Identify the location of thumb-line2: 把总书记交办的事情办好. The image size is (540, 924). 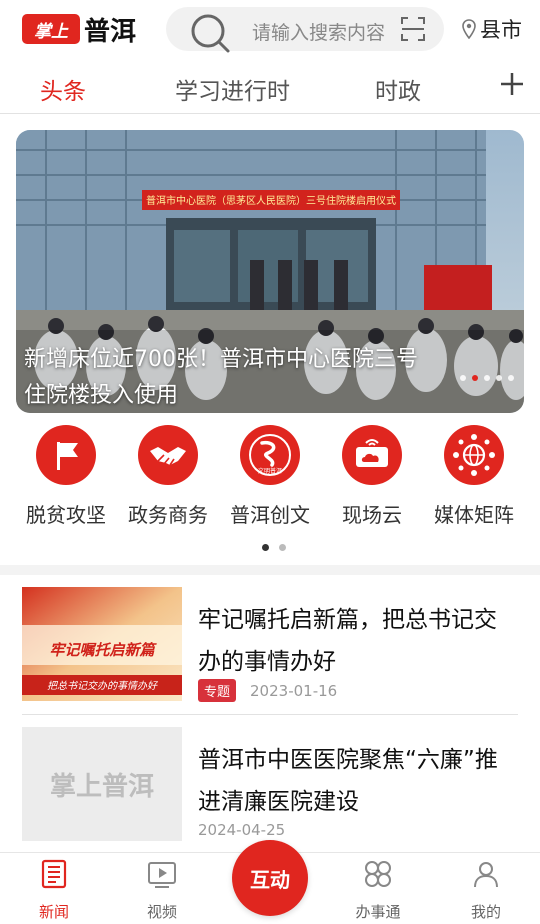
(103, 686).